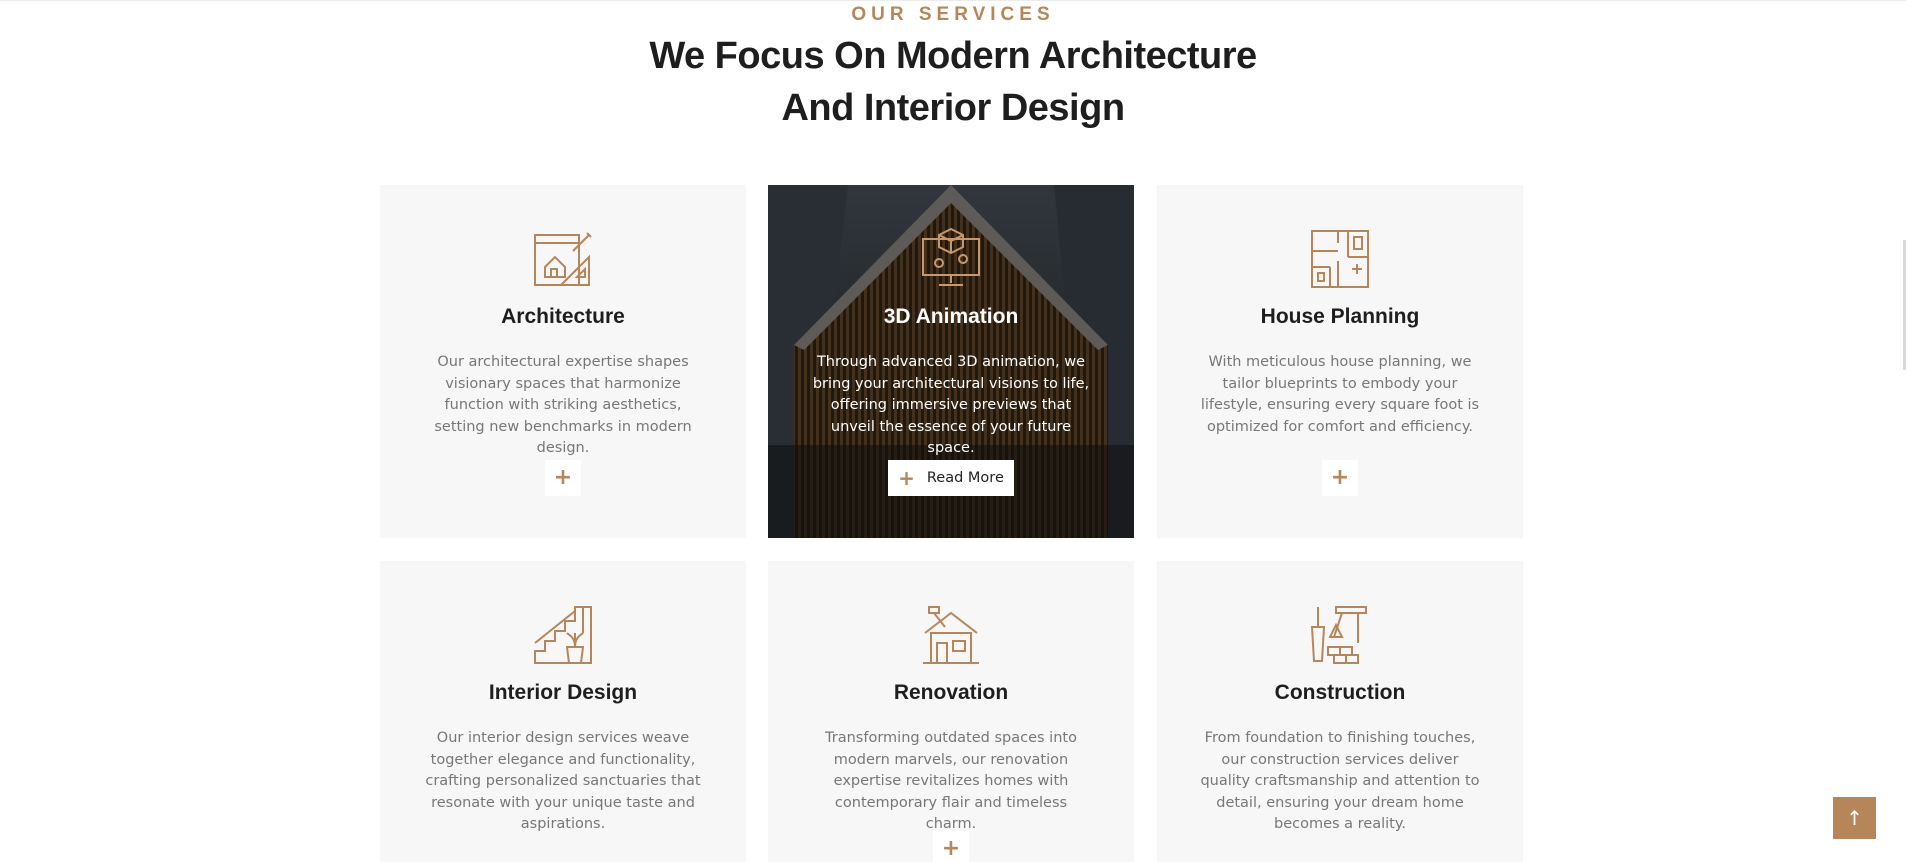  I want to click on floor-plan-icon, so click(1340, 259).